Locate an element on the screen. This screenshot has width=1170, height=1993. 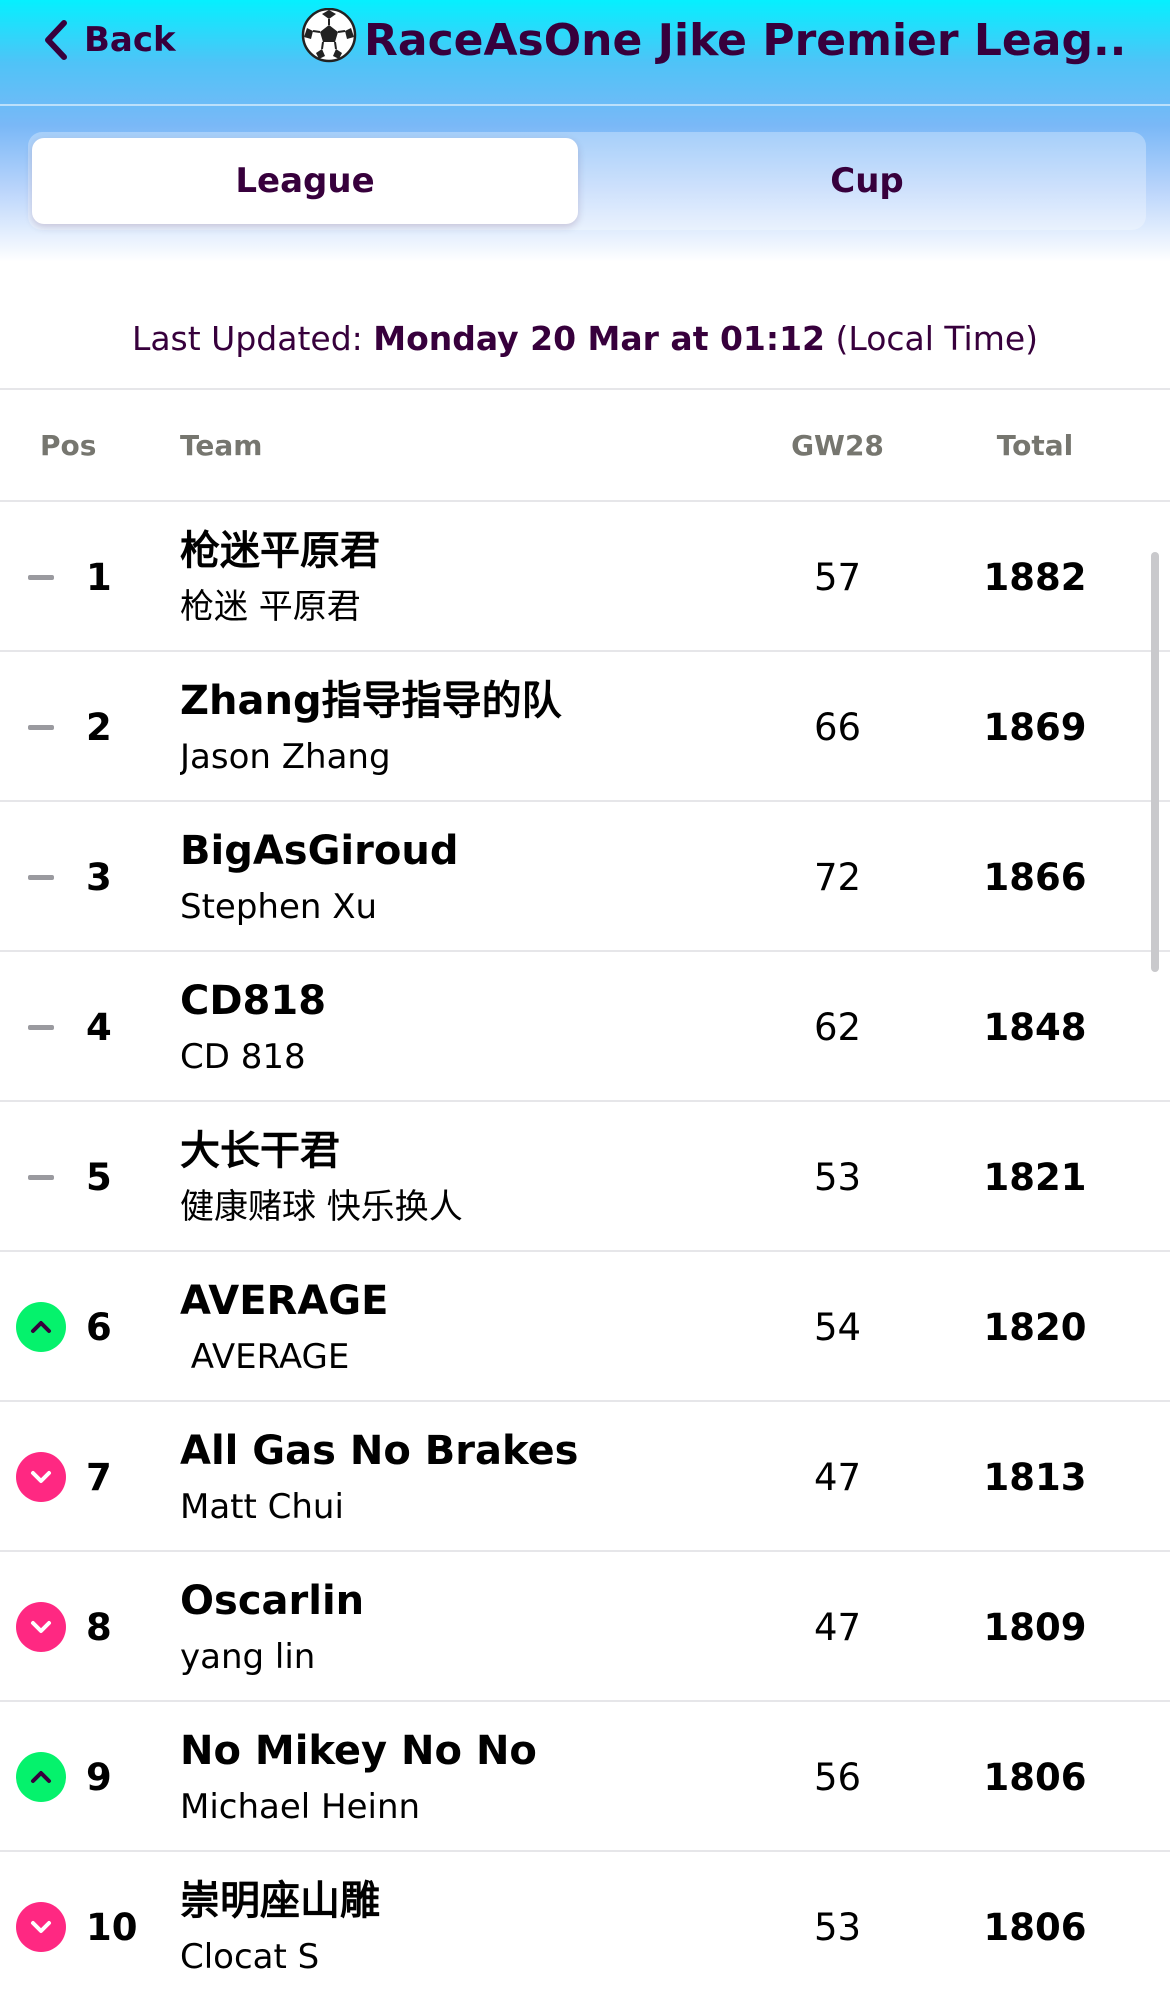
row-position: 6 is located at coordinates (99, 1327).